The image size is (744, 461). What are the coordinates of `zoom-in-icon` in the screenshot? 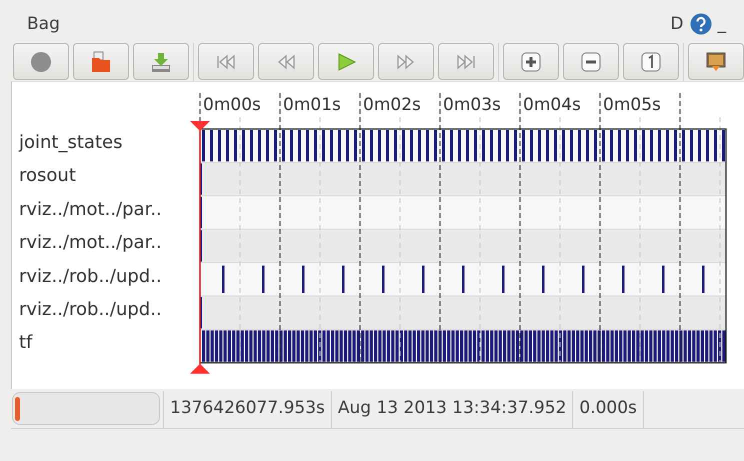 It's located at (531, 61).